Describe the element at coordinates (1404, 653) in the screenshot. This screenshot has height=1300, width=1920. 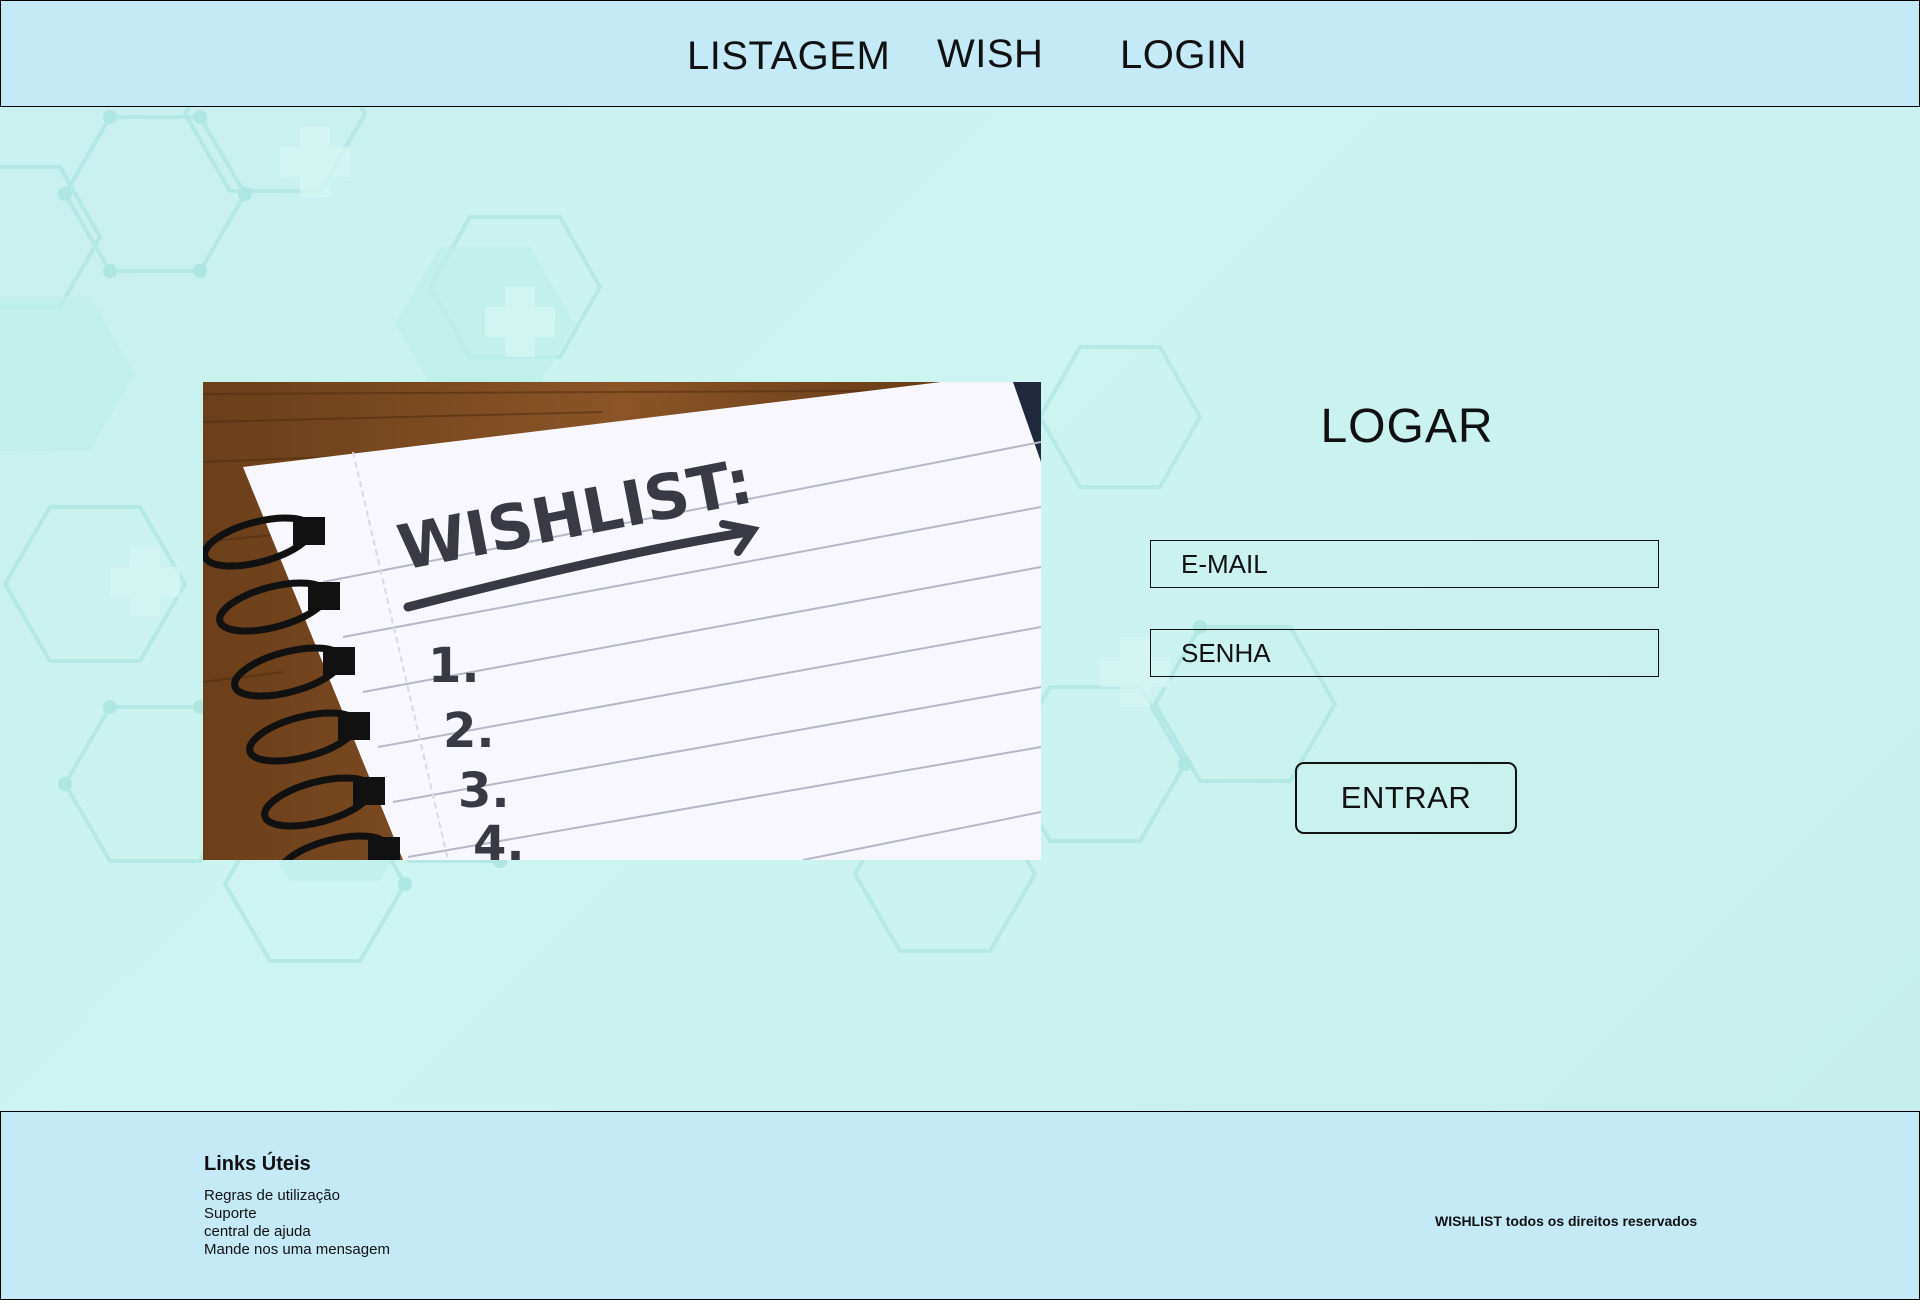
I see `password-field` at that location.